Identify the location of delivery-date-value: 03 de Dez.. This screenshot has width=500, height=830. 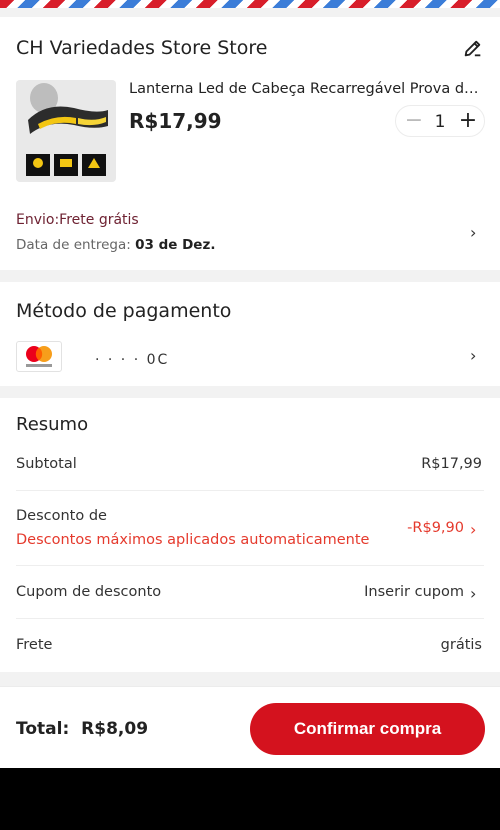
(175, 245).